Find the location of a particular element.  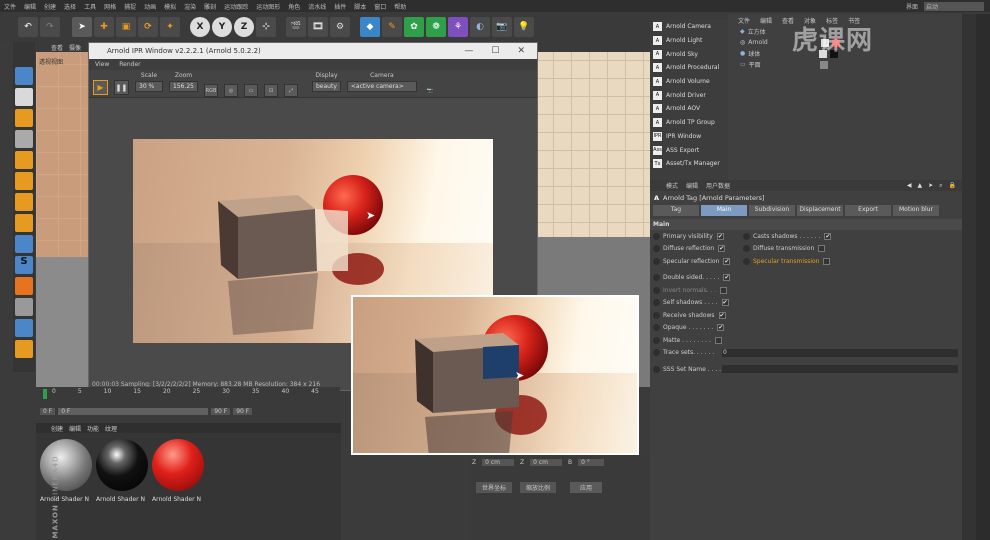

arnold-menu-item: A Arnold AOV is located at coordinates (689, 109).